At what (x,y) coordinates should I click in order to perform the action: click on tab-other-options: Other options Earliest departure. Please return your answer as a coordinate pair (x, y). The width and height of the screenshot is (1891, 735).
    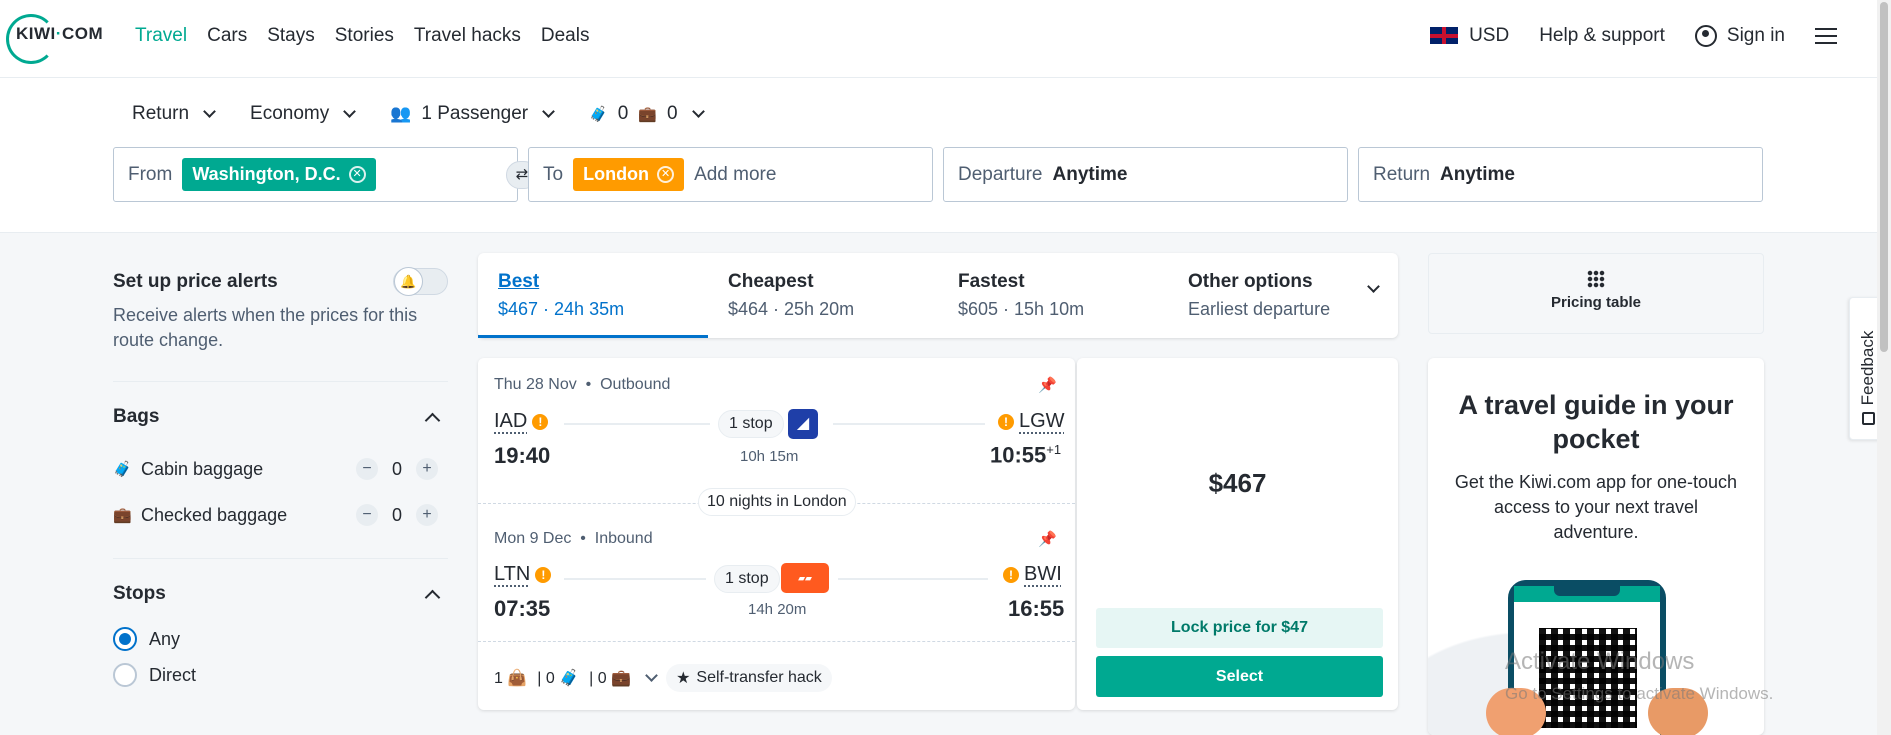
    Looking at the image, I should click on (1283, 295).